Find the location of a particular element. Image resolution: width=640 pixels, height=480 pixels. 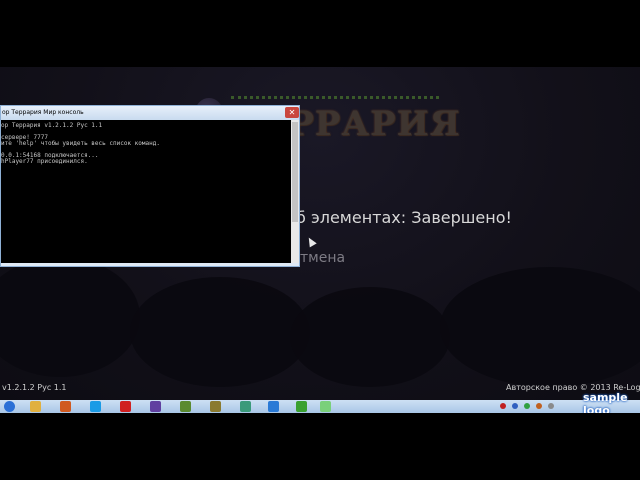

firefox-icon is located at coordinates (65, 406).